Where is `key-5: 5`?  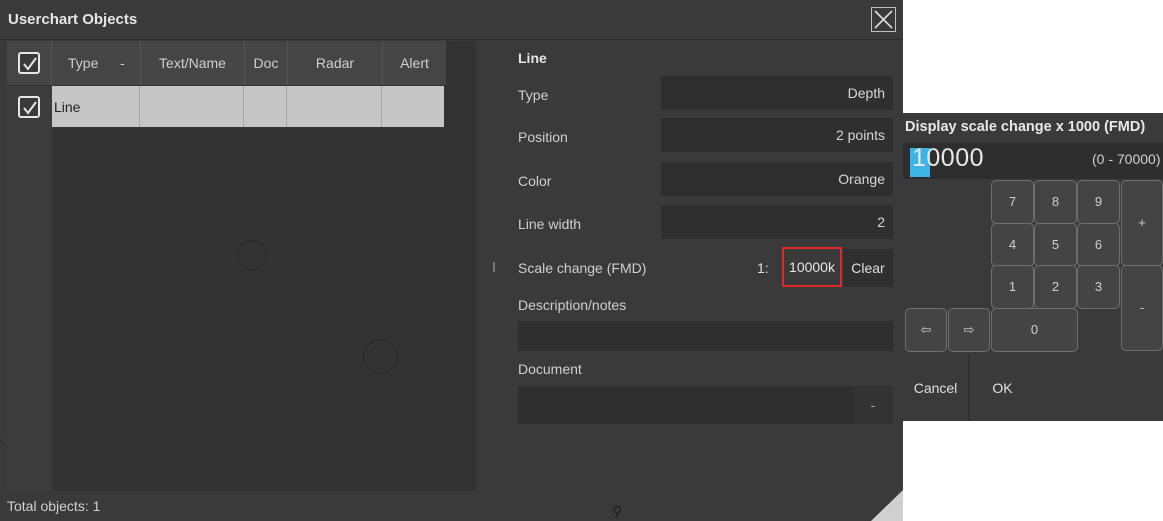 key-5: 5 is located at coordinates (1055, 245).